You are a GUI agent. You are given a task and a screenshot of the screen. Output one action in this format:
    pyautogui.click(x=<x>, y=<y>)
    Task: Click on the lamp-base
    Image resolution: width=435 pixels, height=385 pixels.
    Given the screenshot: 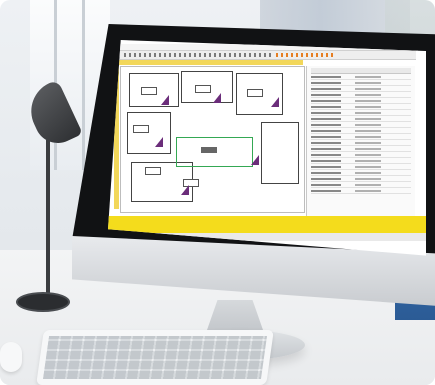 What is the action you would take?
    pyautogui.click(x=43, y=302)
    